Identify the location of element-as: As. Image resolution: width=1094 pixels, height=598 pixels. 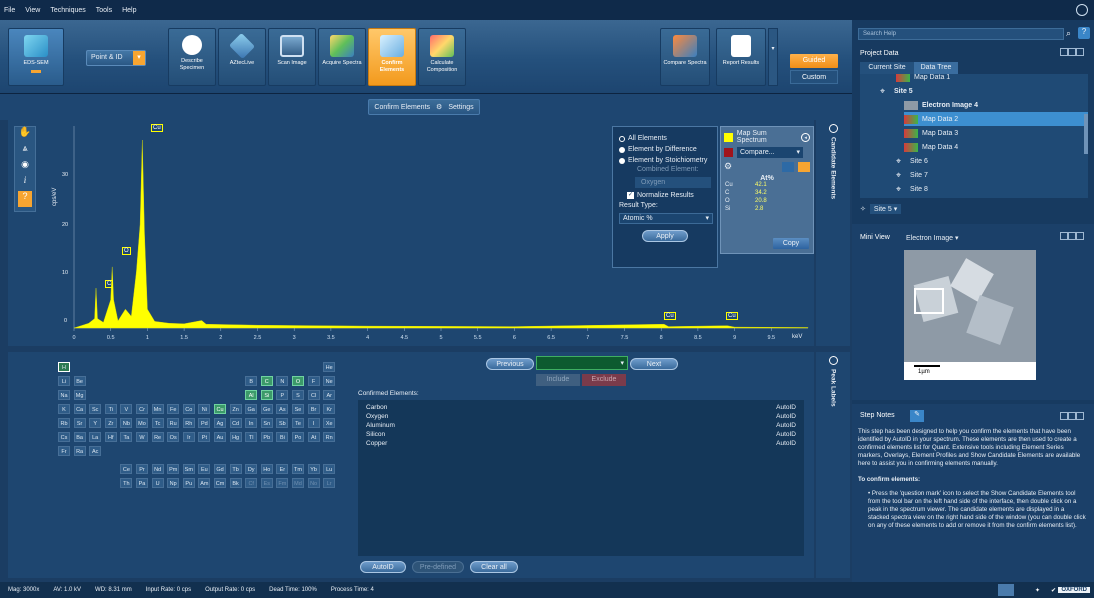
(282, 409).